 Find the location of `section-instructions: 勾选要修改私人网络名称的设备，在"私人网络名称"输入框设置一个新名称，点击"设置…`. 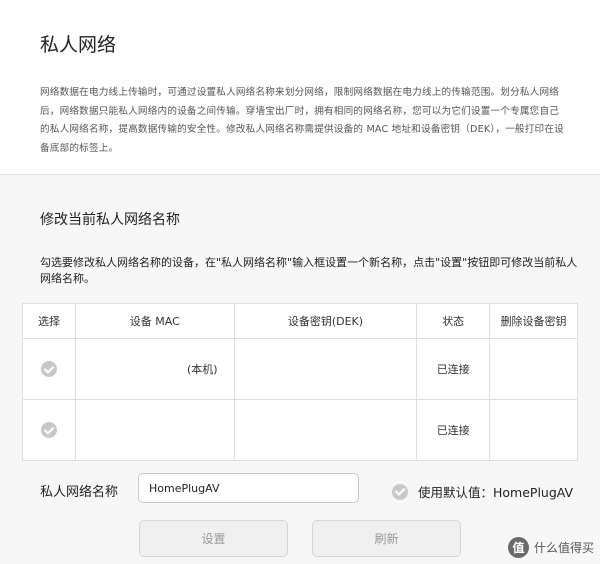

section-instructions: 勾选要修改私人网络名称的设备，在"私人网络名称"输入框设置一个新名称，点击"设置… is located at coordinates (309, 270).